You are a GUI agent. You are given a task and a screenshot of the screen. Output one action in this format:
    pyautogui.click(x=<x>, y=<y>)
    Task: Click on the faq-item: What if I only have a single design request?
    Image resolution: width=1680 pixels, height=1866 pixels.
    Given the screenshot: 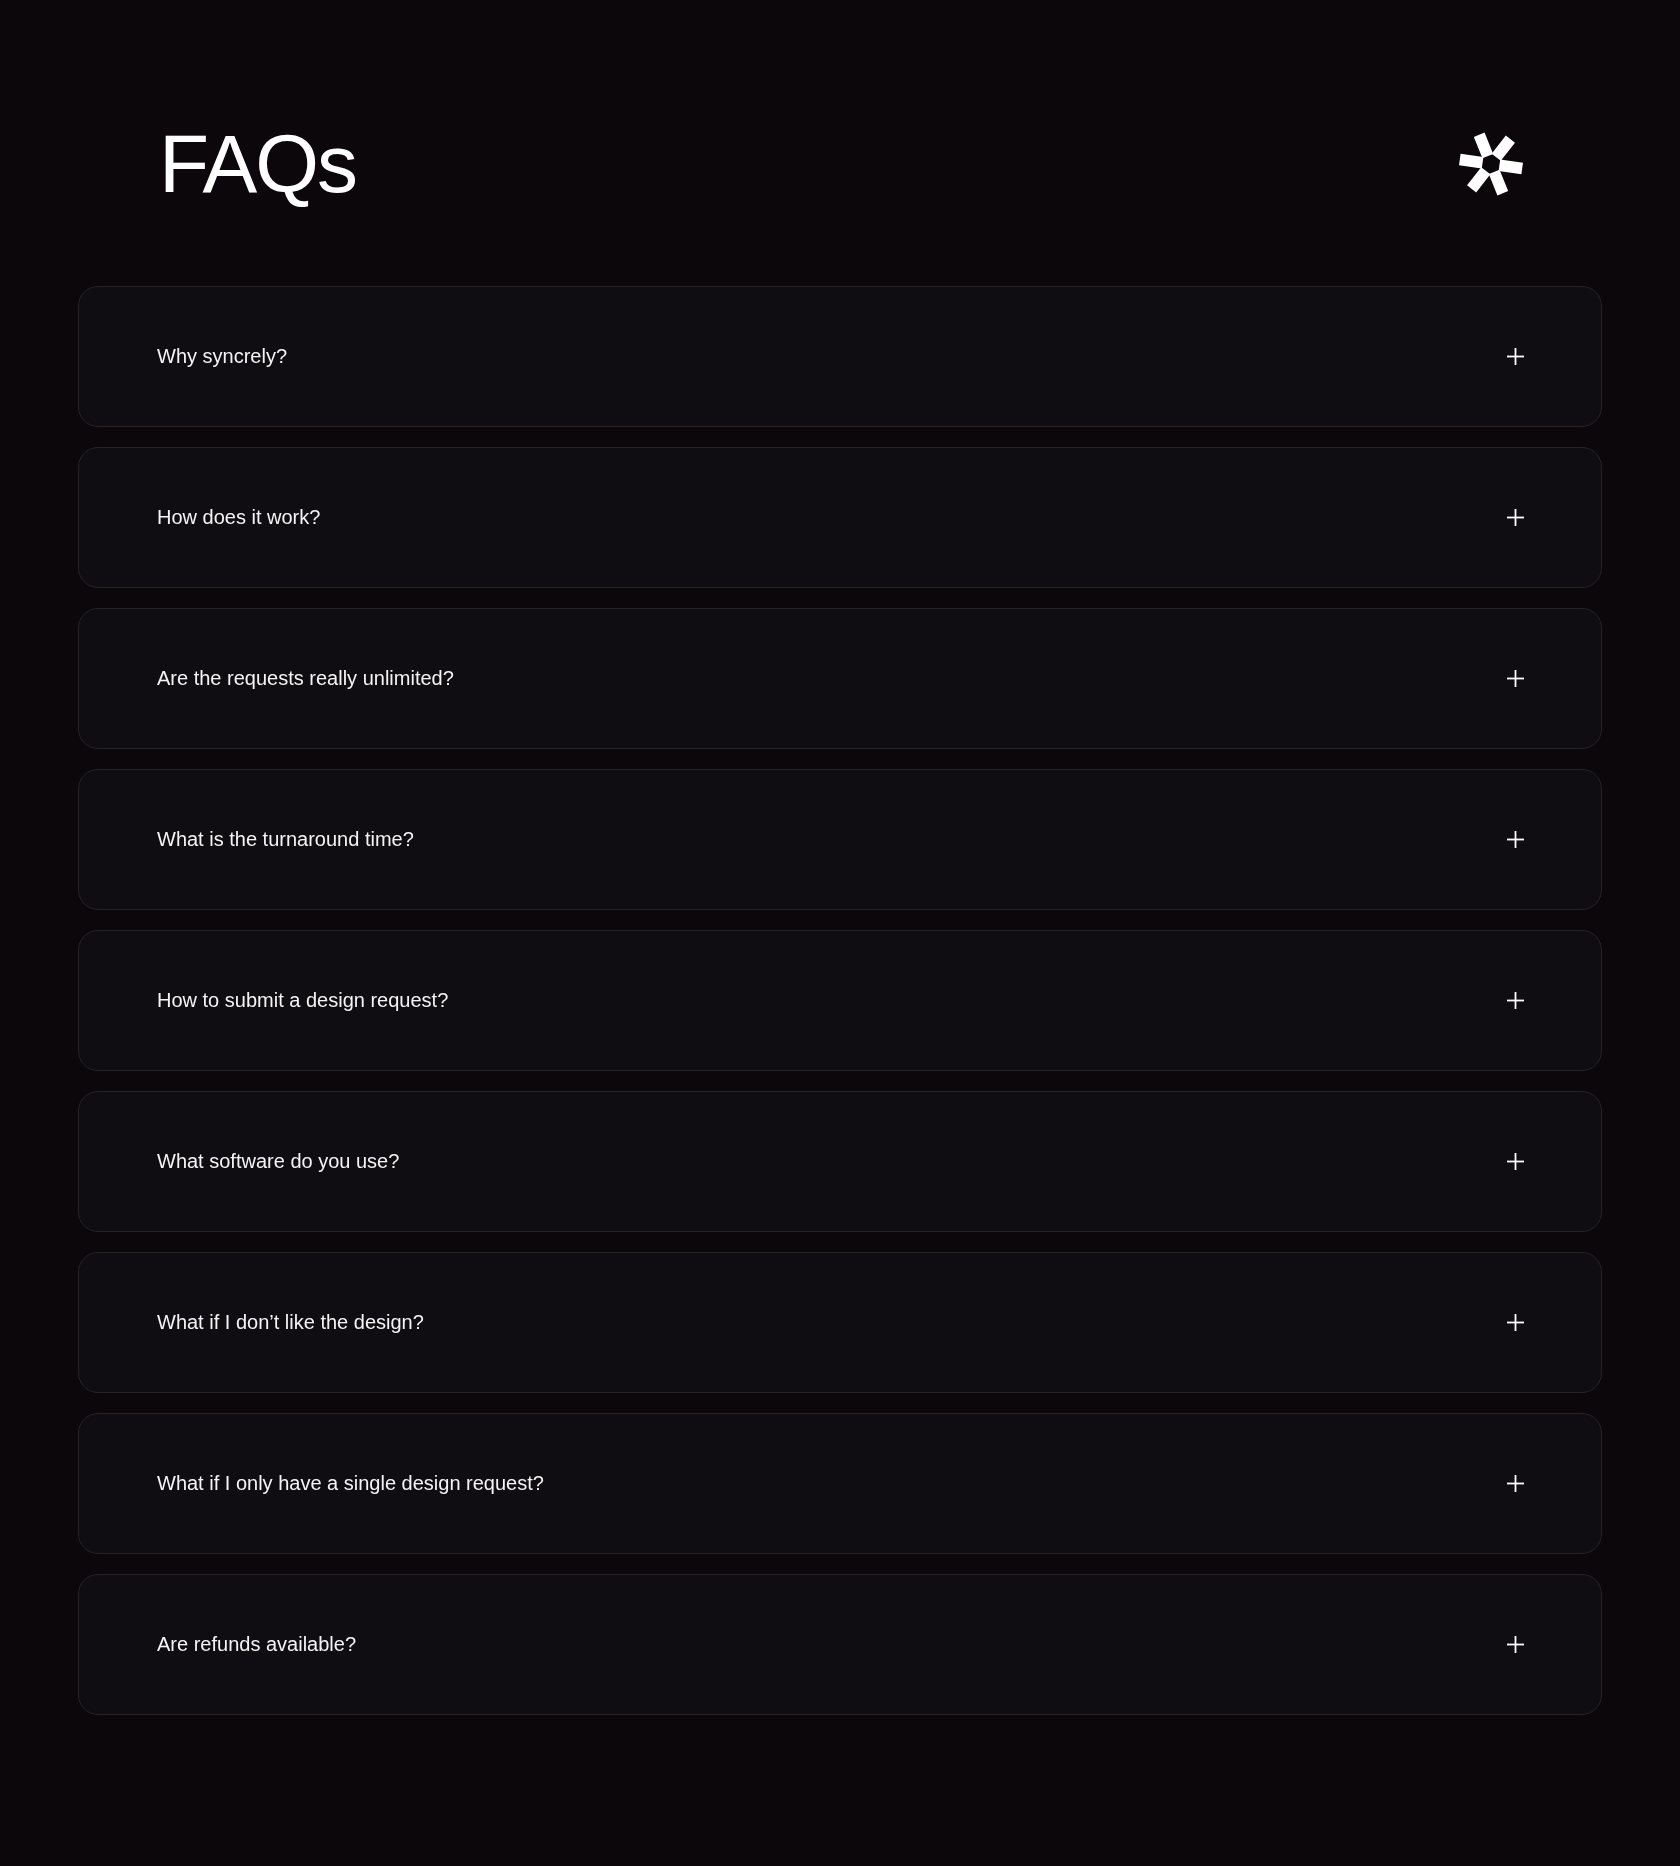 What is the action you would take?
    pyautogui.click(x=840, y=1483)
    